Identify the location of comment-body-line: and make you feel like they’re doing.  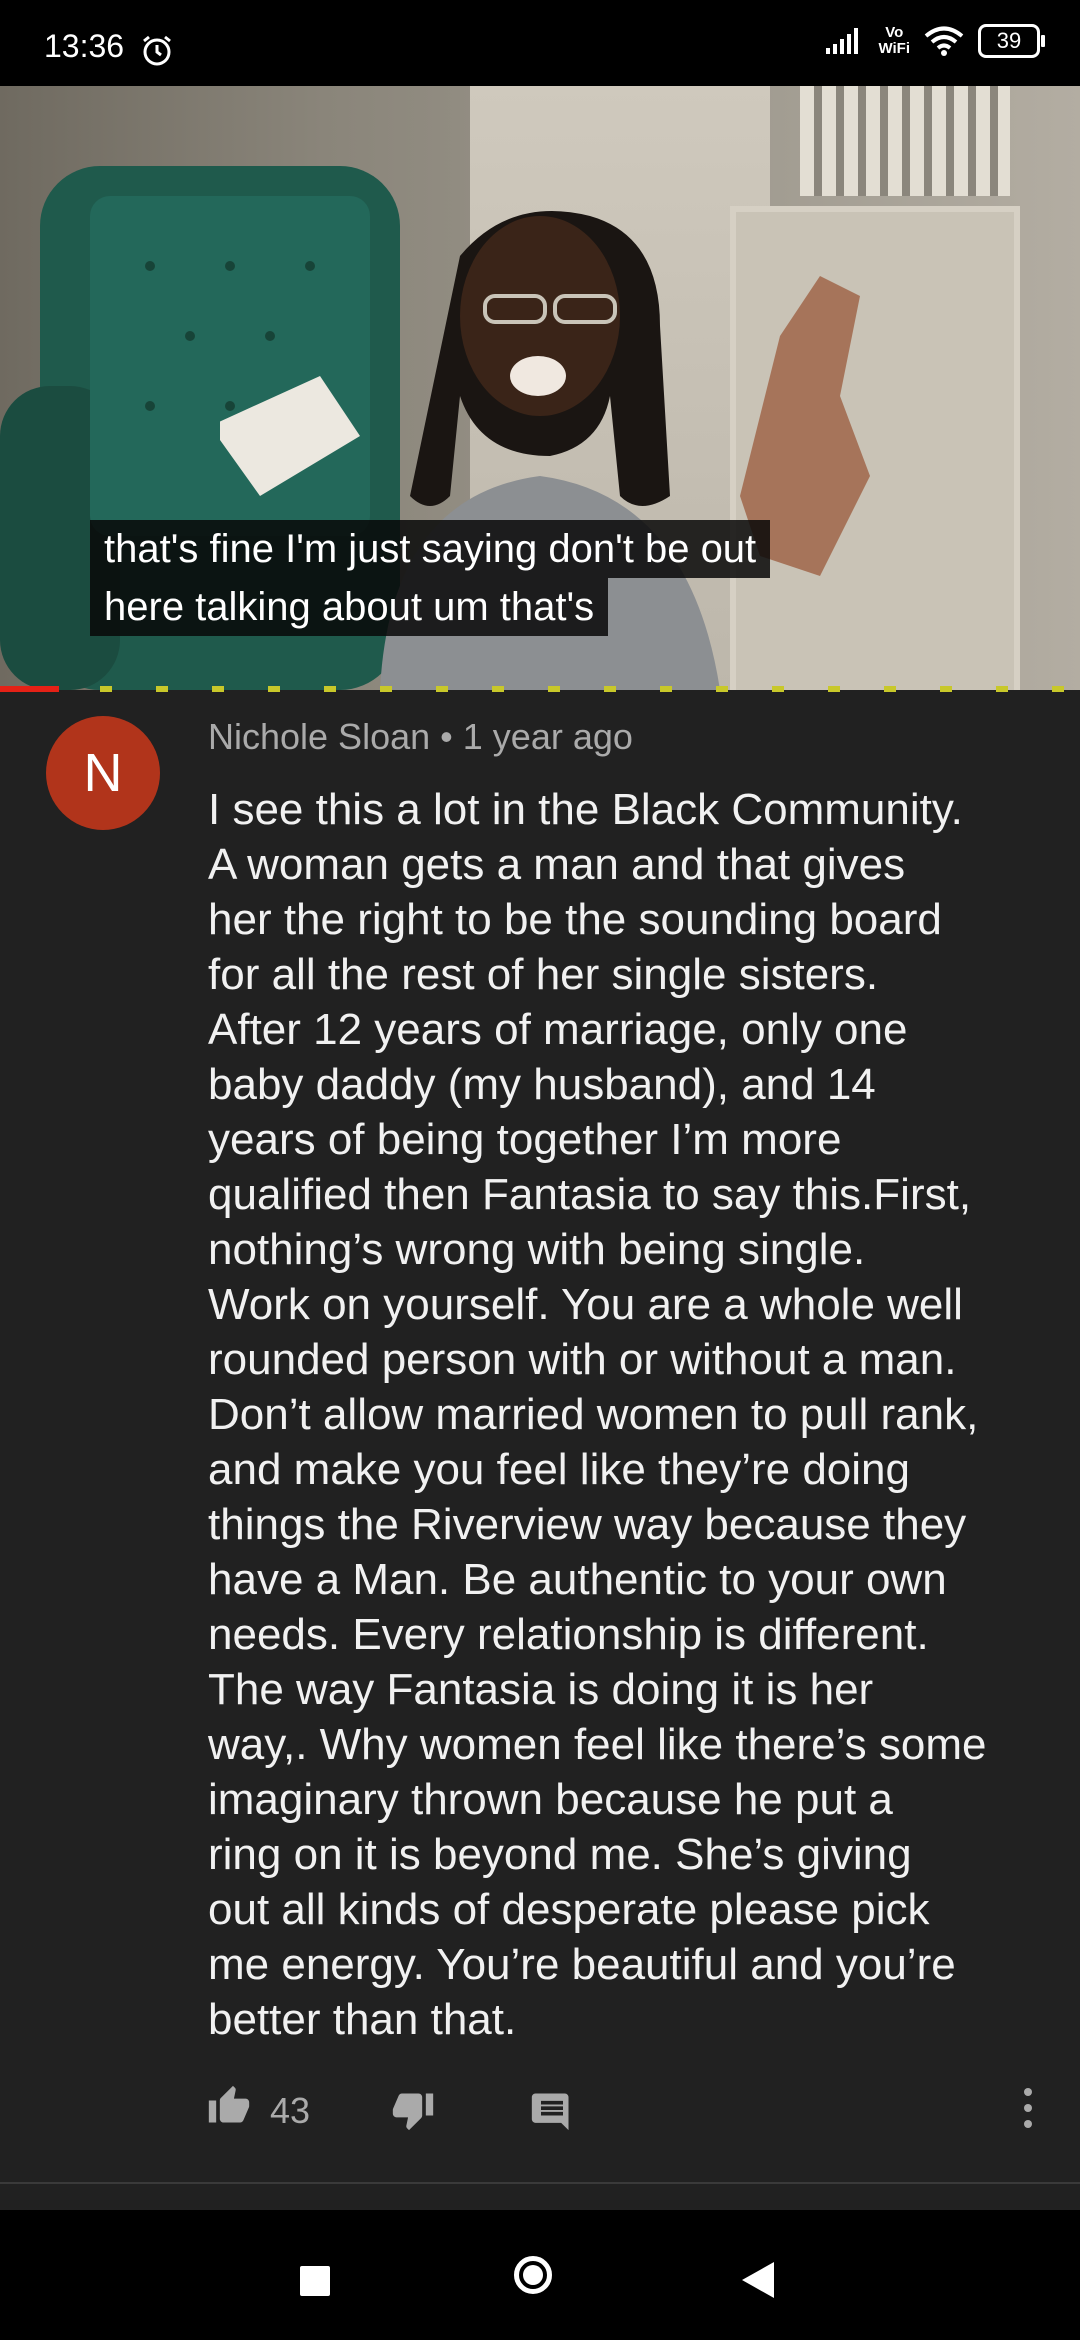
(559, 1469).